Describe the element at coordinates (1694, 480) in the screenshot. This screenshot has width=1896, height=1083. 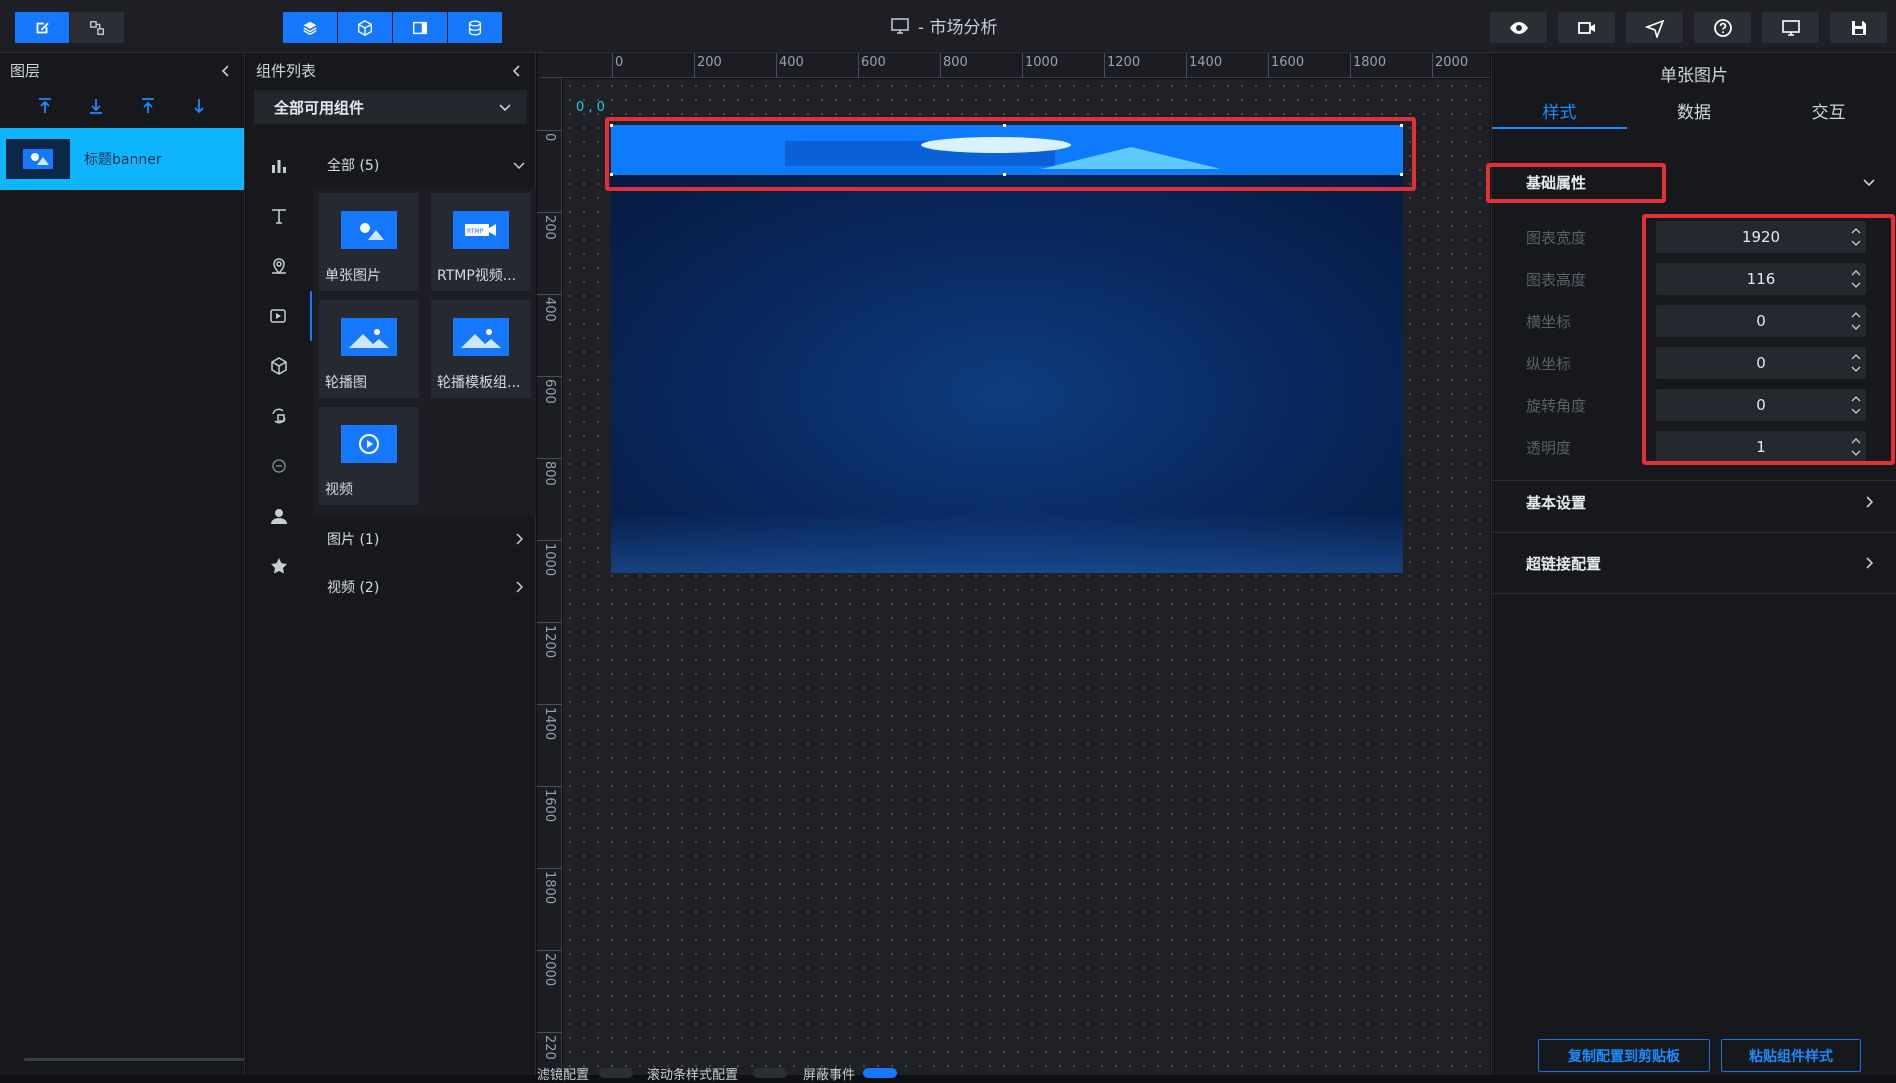
I see `divider` at that location.